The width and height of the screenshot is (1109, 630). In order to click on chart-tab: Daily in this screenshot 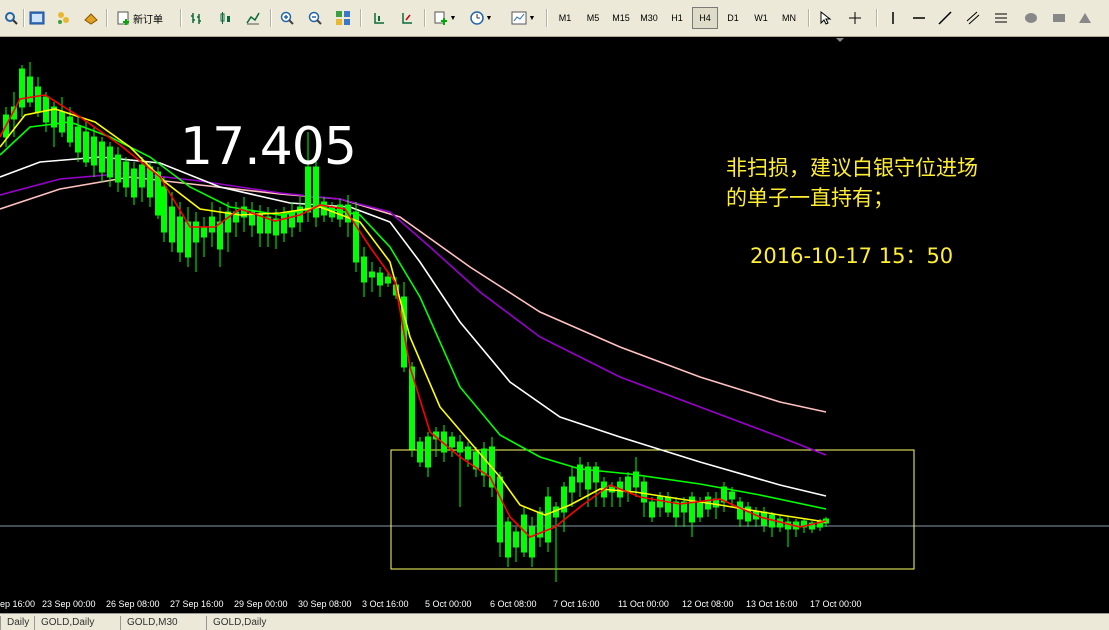, I will do `click(17, 623)`.